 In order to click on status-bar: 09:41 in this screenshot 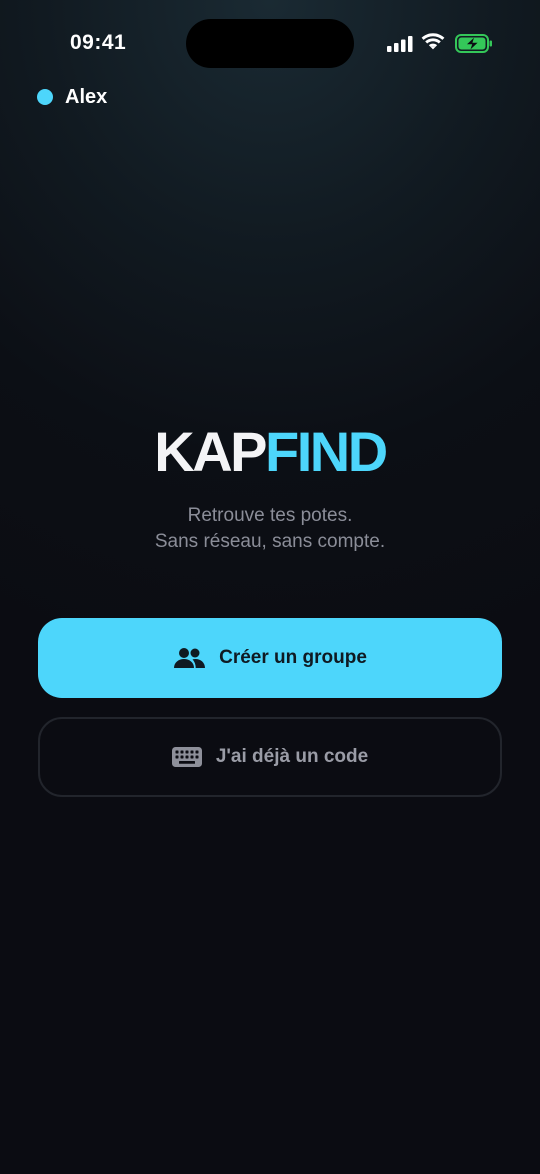, I will do `click(270, 45)`.